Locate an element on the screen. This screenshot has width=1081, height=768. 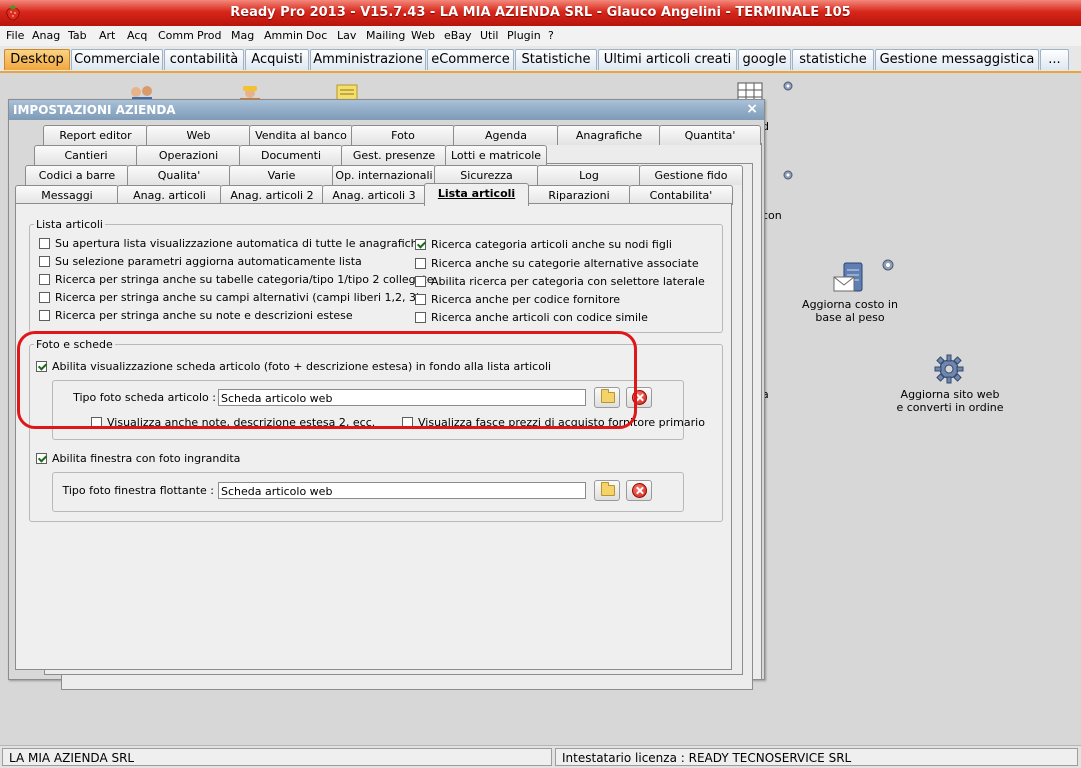
tab-messaggi: Messaggi is located at coordinates (67, 195).